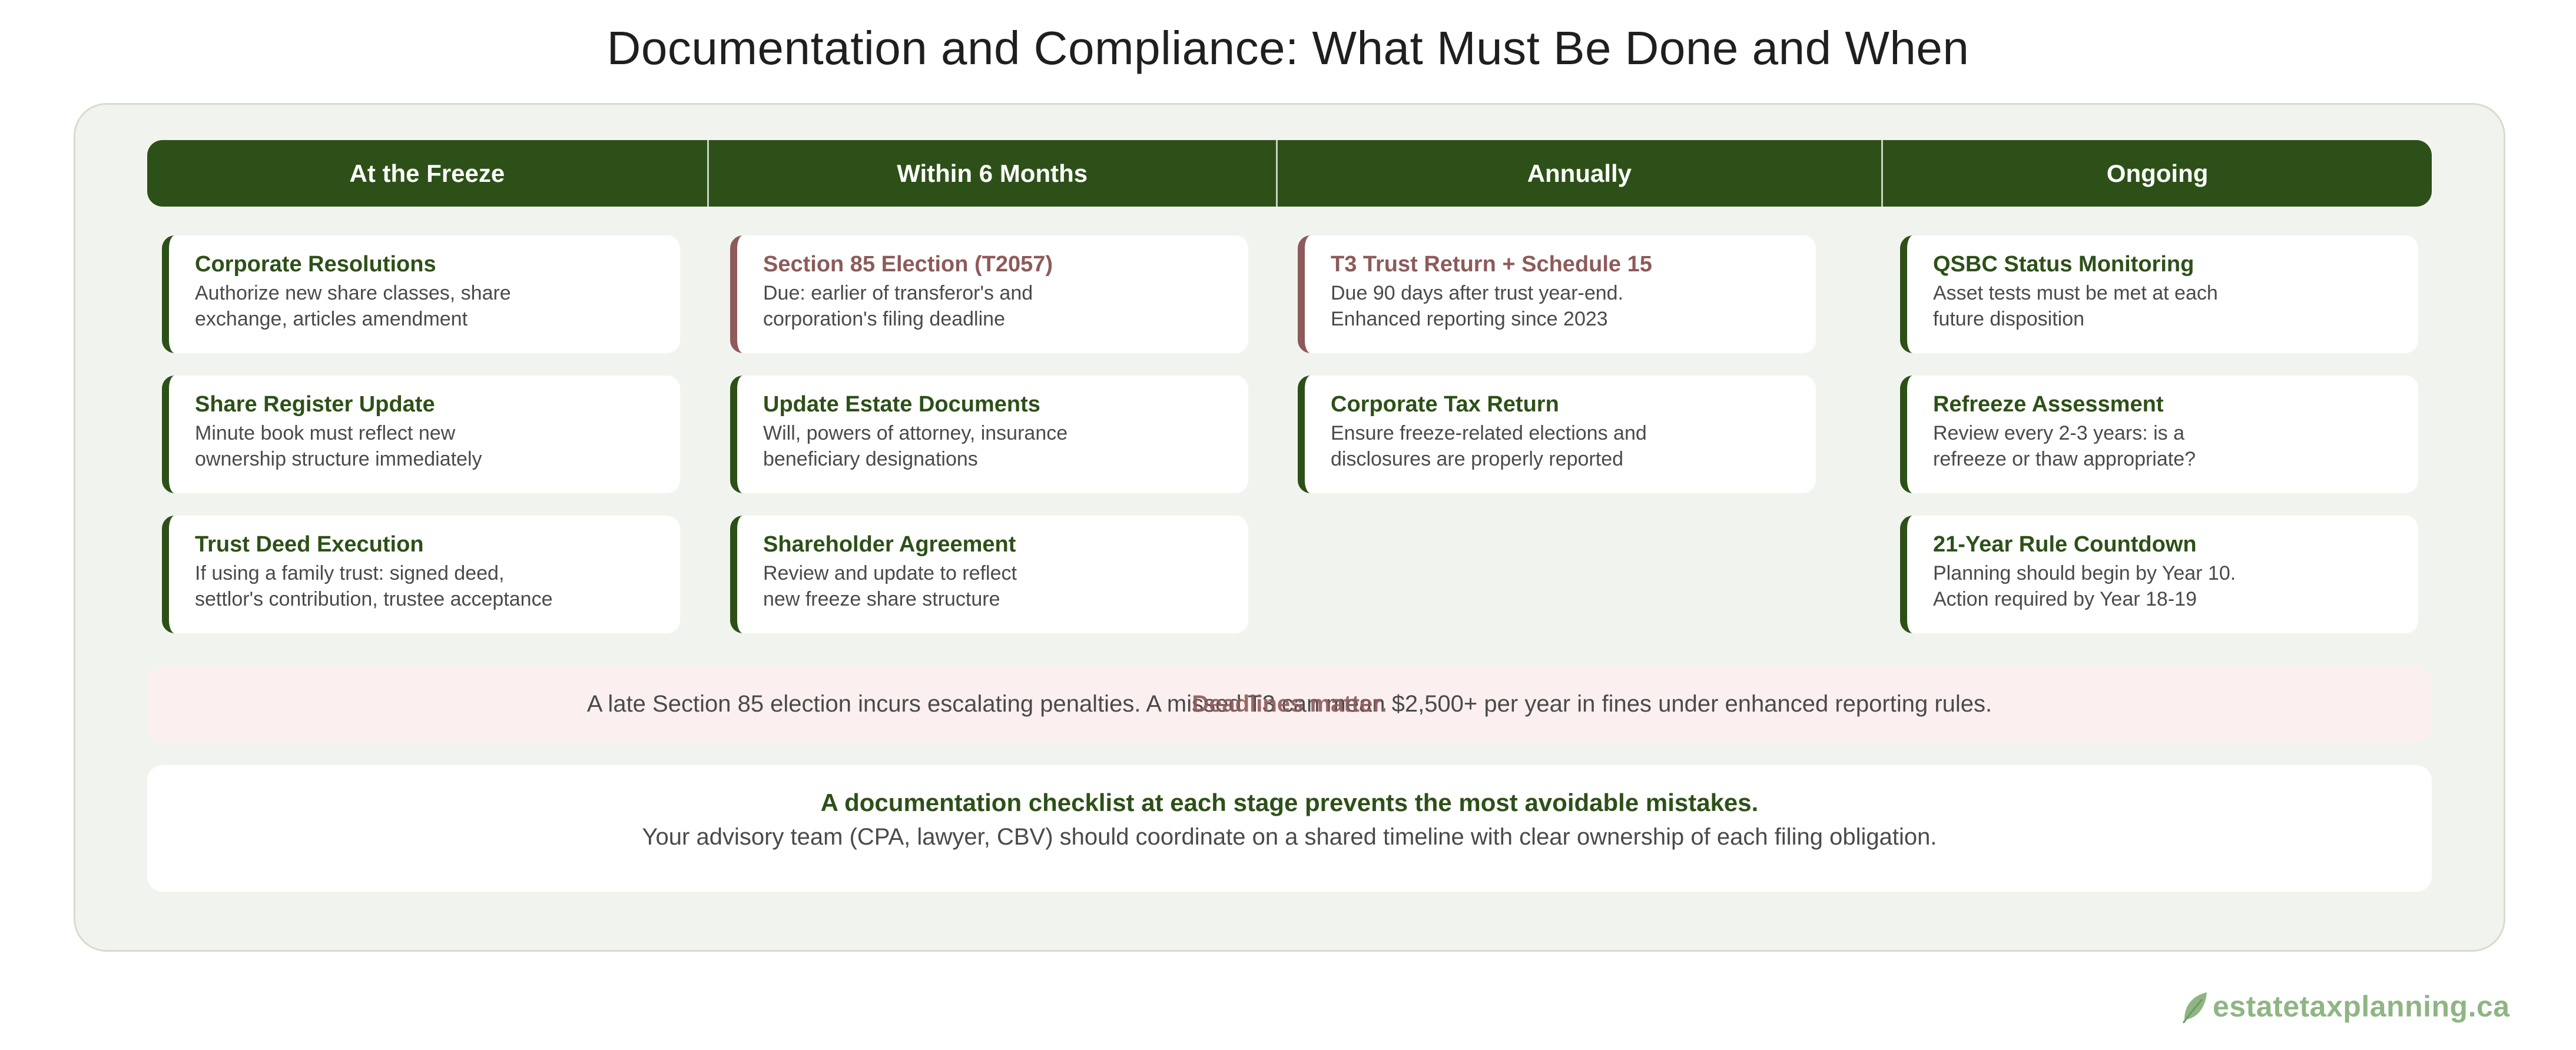  I want to click on column-header-annually: Annually, so click(1579, 173).